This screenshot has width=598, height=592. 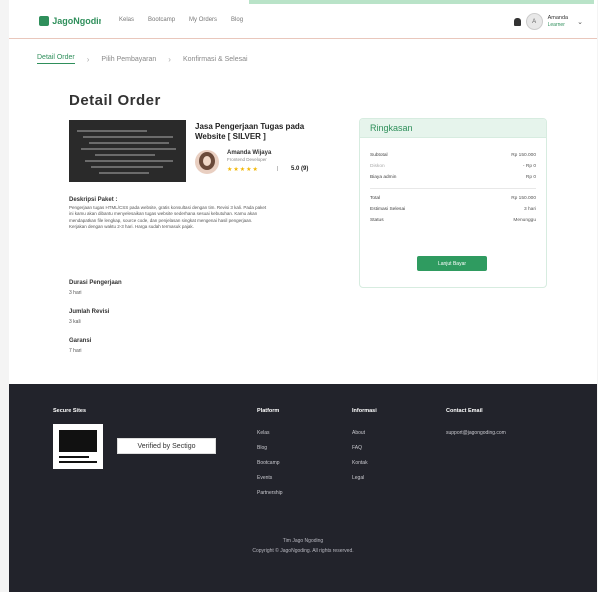 I want to click on footer-team: Tim Jago Ngoding, so click(x=303, y=541).